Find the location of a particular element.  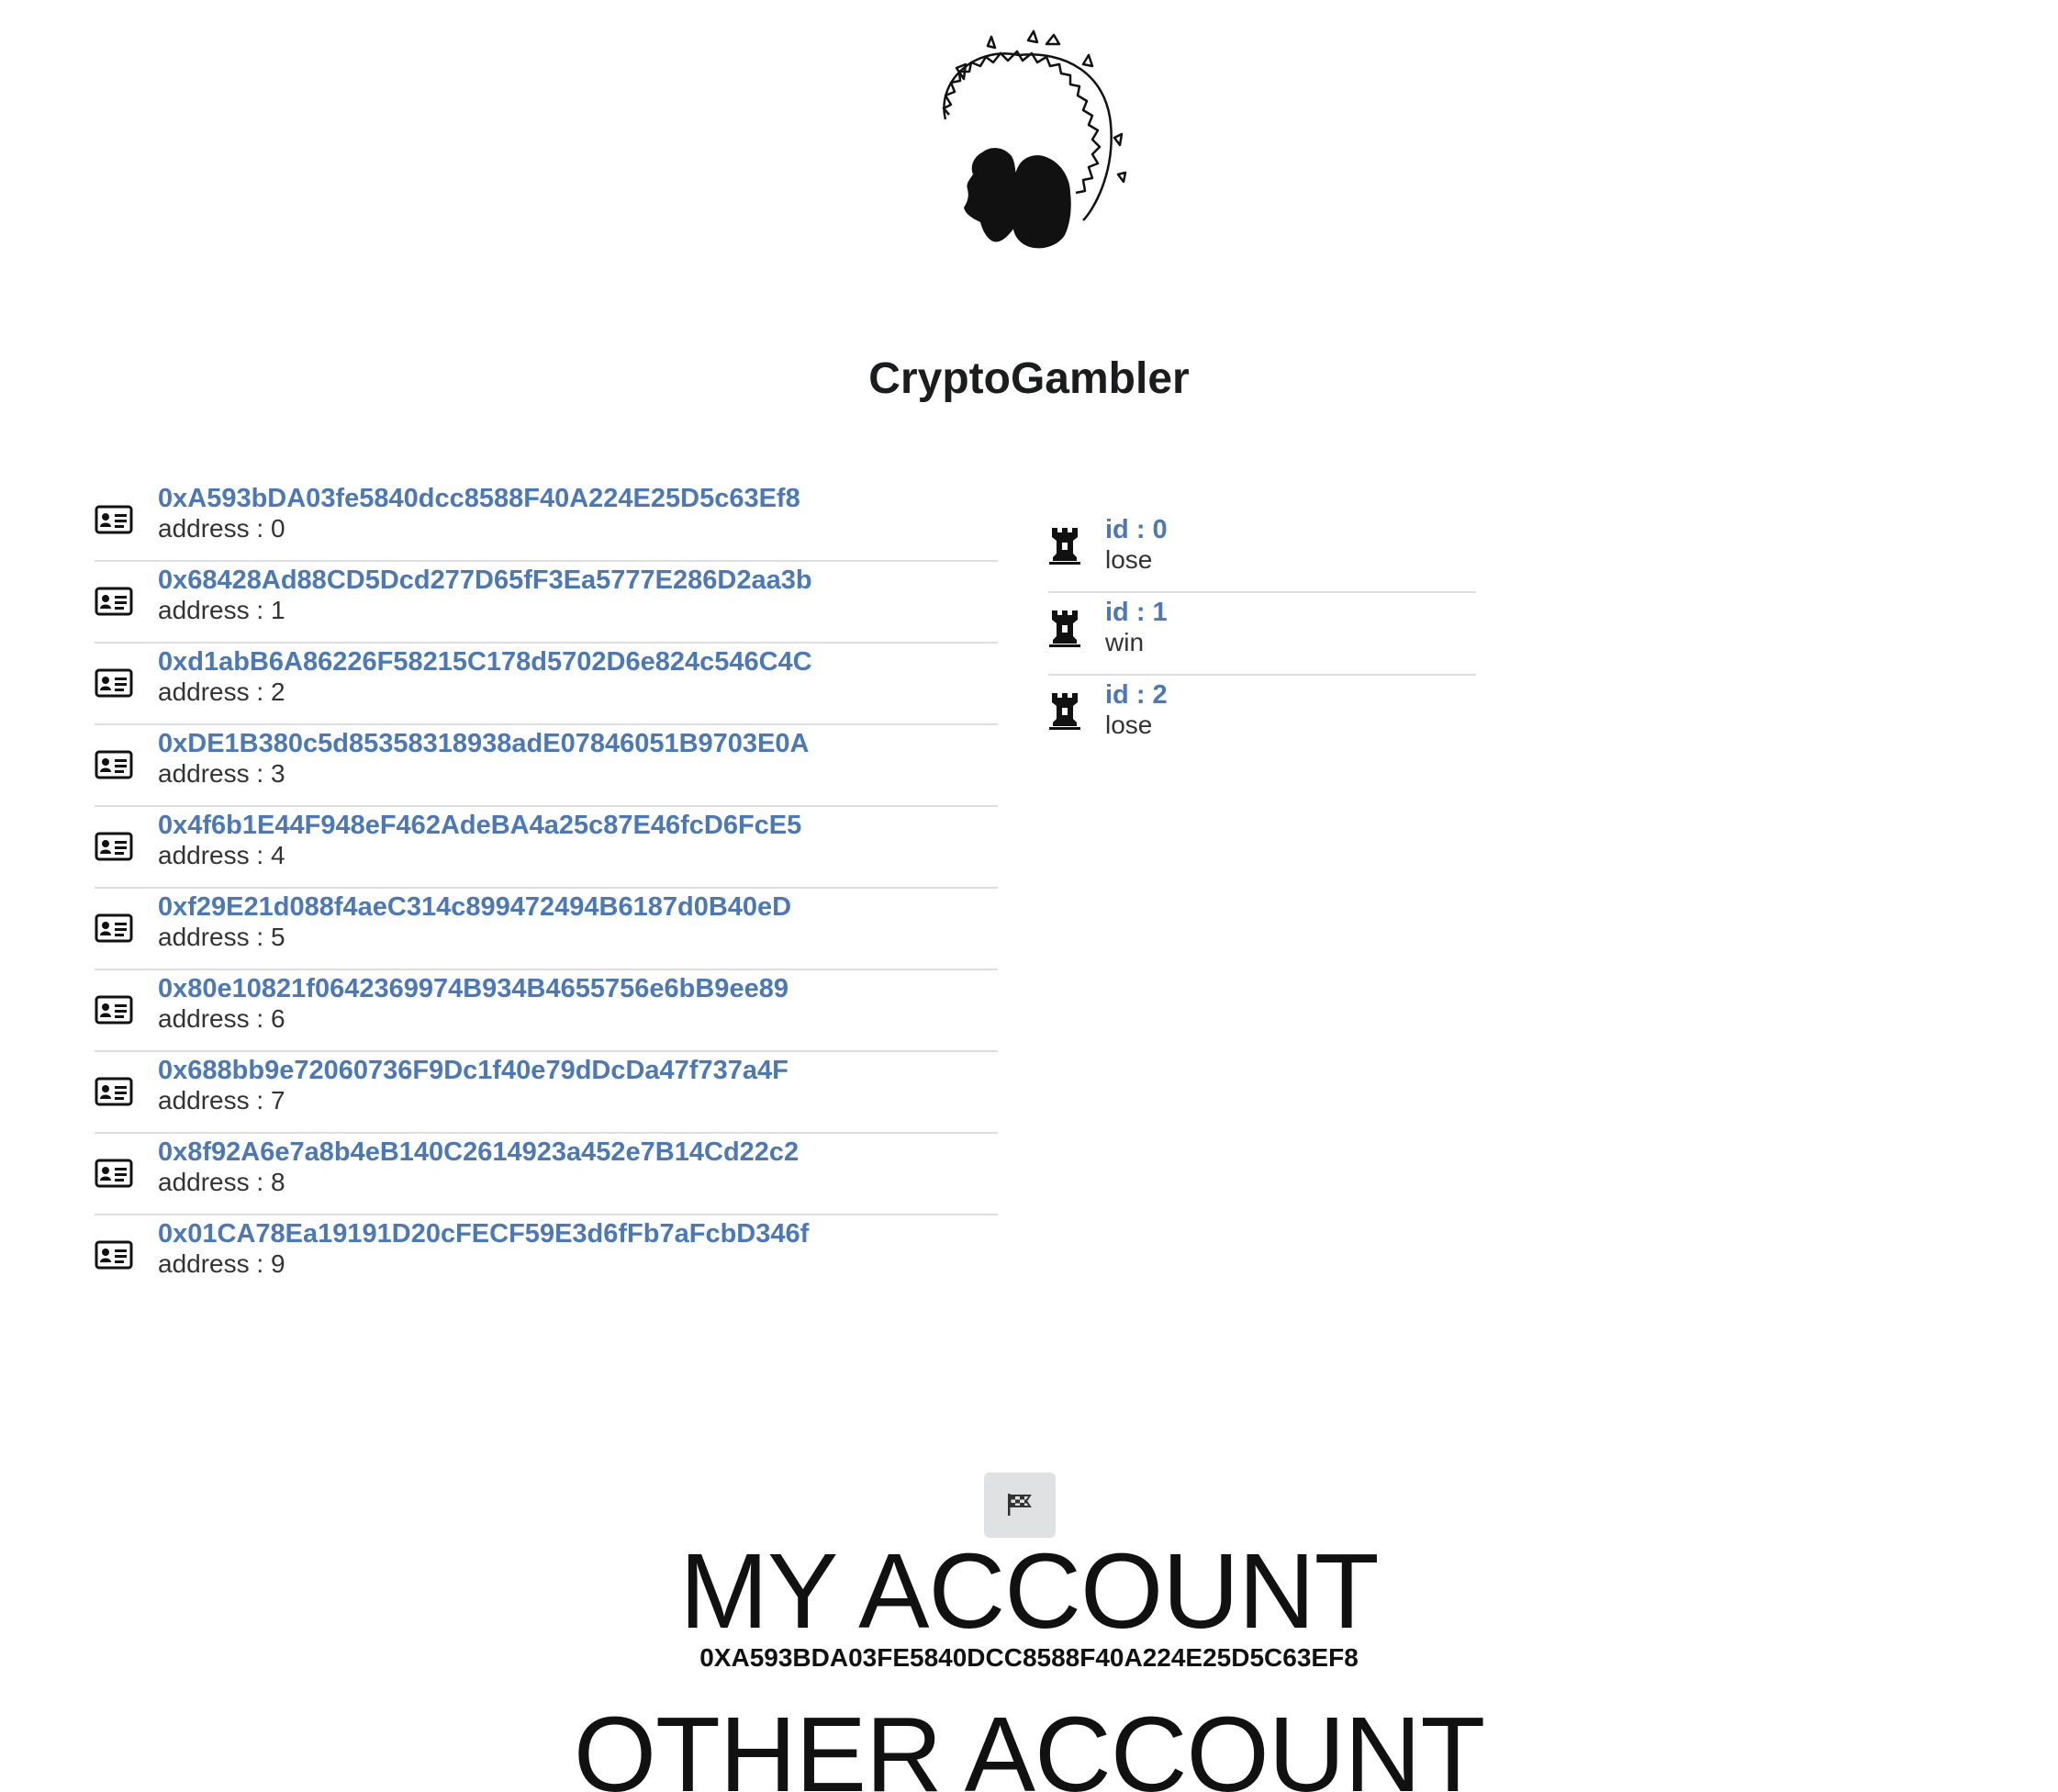

game-item: id : 1 win is located at coordinates (1262, 634).